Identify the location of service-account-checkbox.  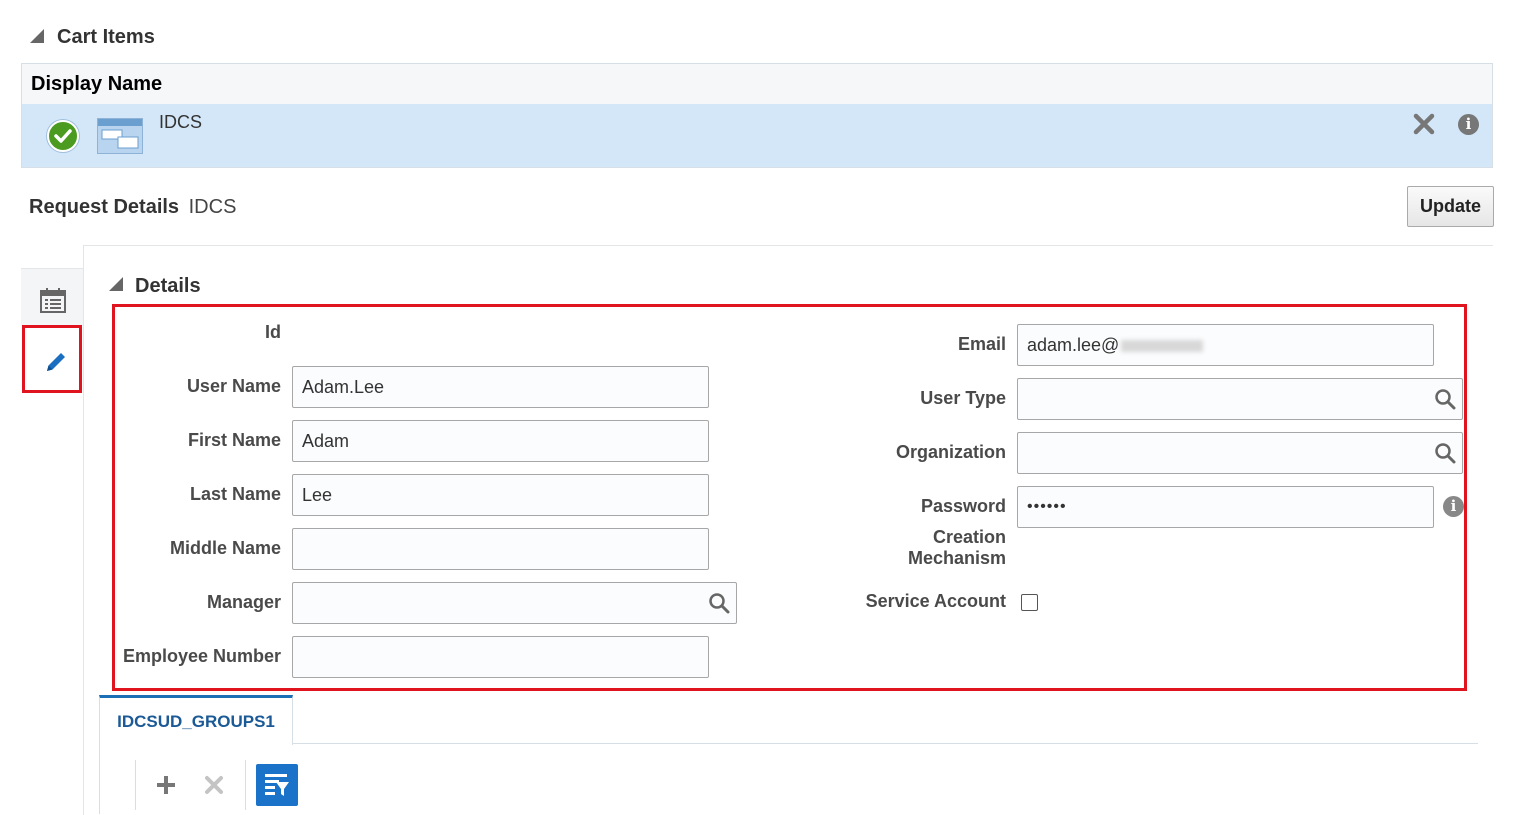
(1029, 602).